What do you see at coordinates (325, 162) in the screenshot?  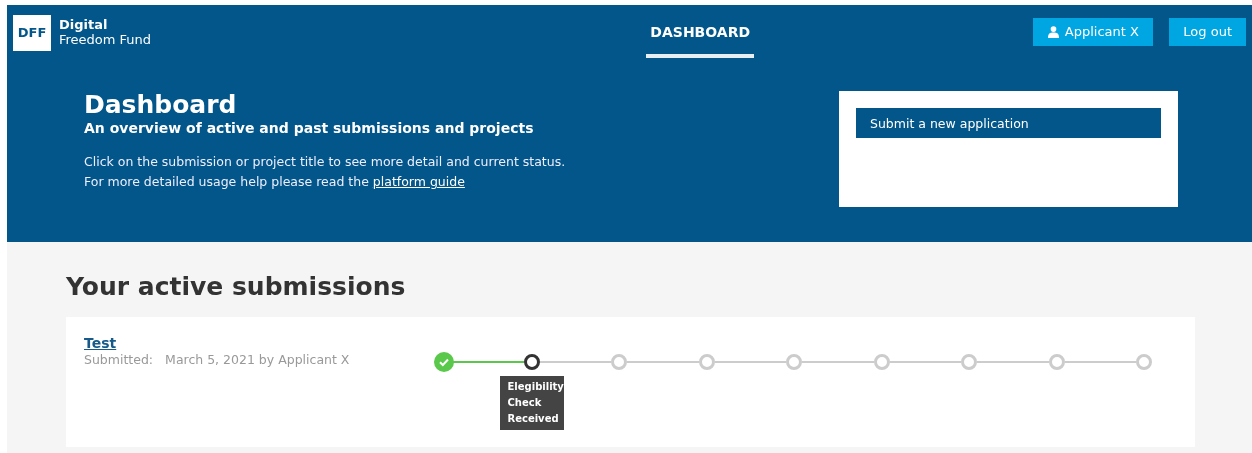 I see `help-text: Click on the submission or project title to see more detail and current status.` at bounding box center [325, 162].